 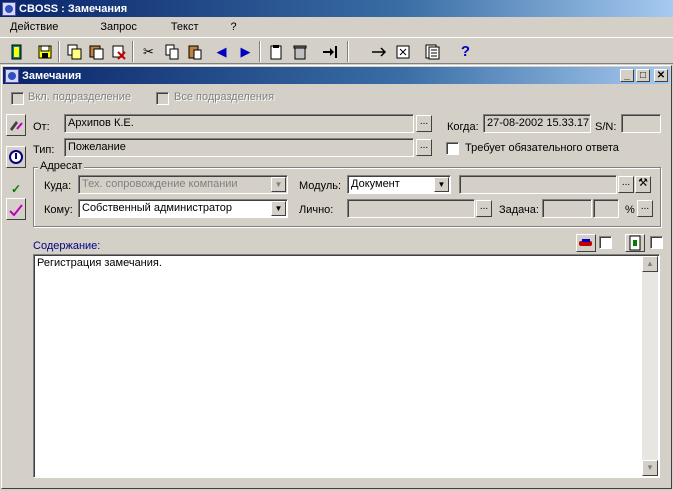 What do you see at coordinates (73, 8) in the screenshot?
I see `app-title: CBOSS : Замечания` at bounding box center [73, 8].